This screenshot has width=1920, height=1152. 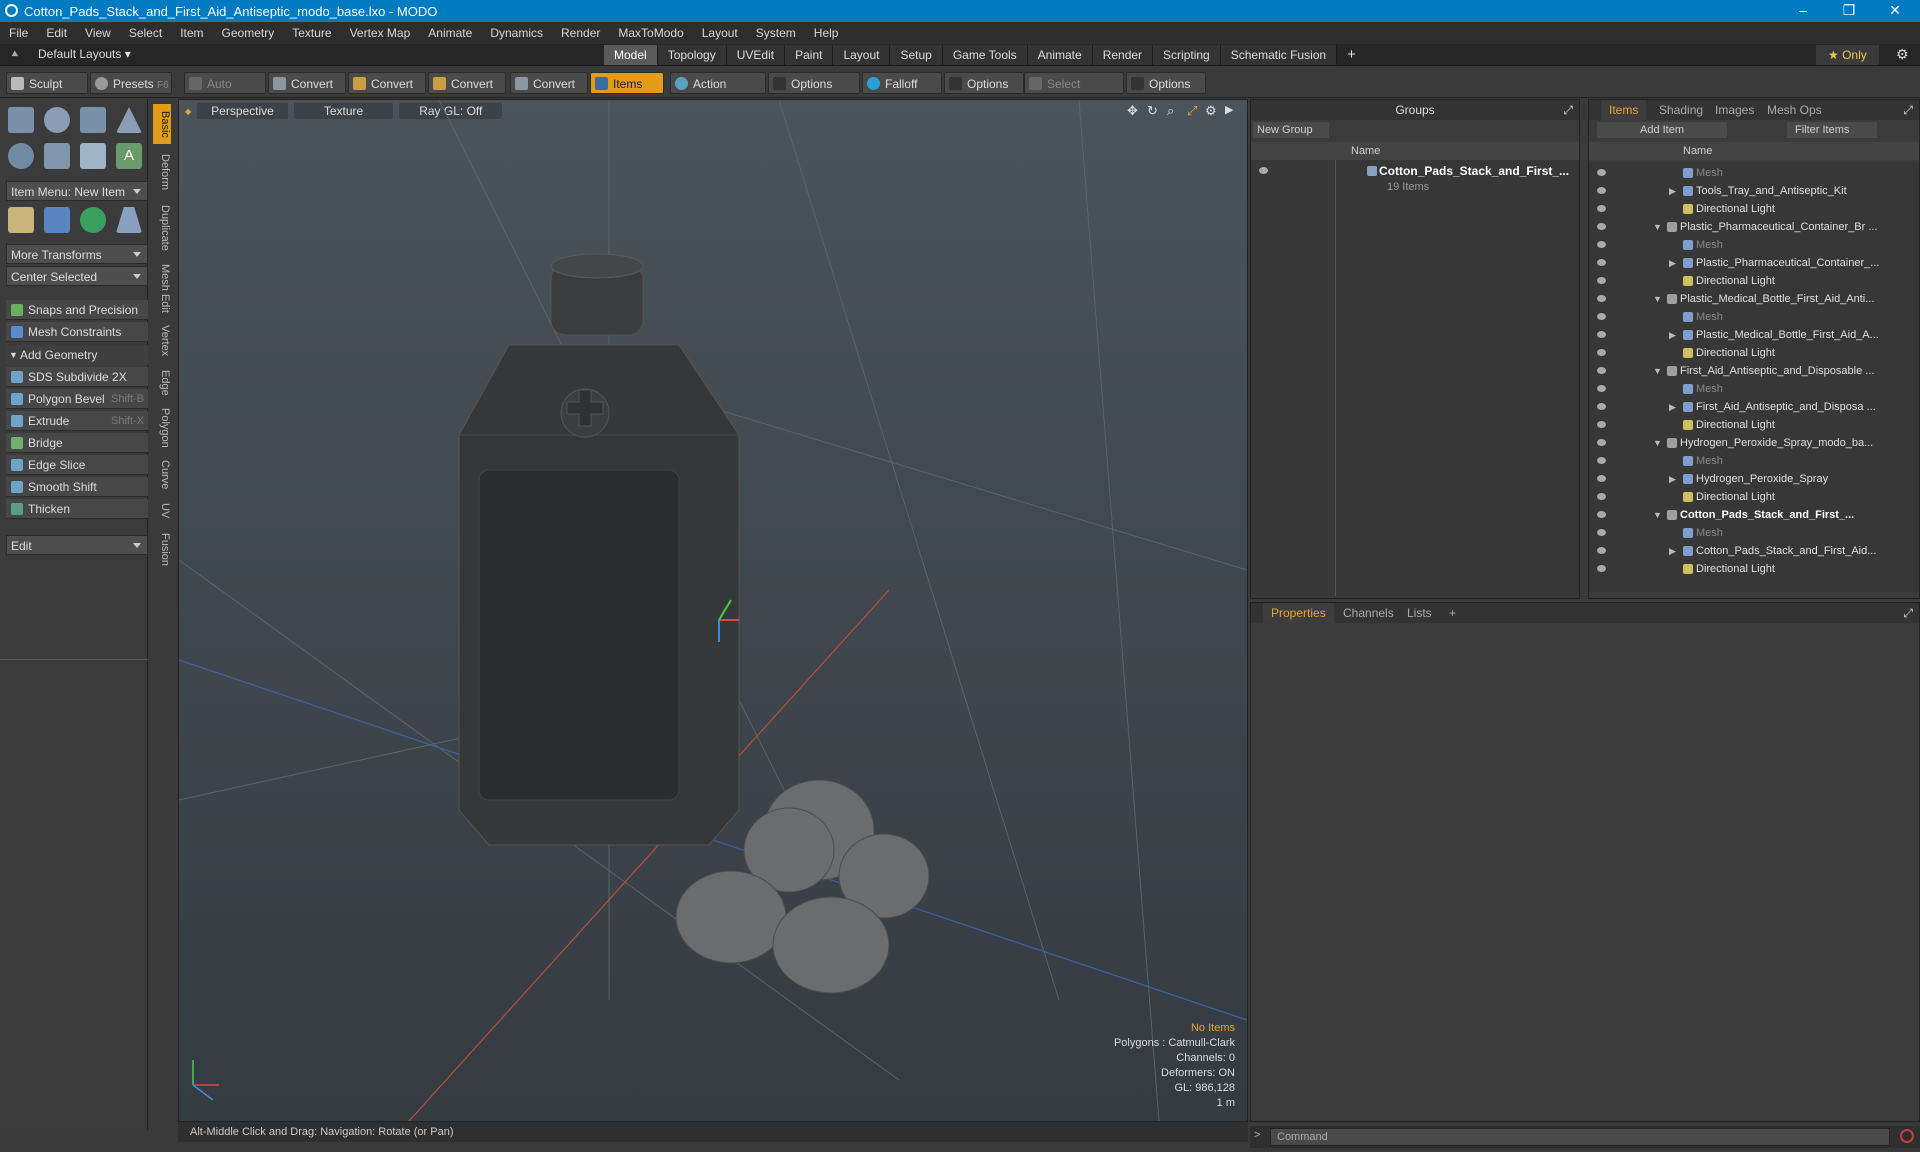 I want to click on falloff-button: Falloff, so click(x=902, y=83).